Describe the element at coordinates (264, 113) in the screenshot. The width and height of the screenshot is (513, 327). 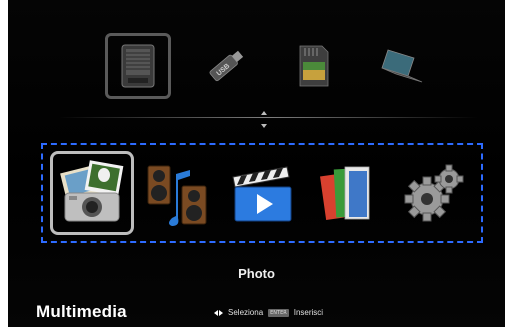
I see `scroll-up-icon` at that location.